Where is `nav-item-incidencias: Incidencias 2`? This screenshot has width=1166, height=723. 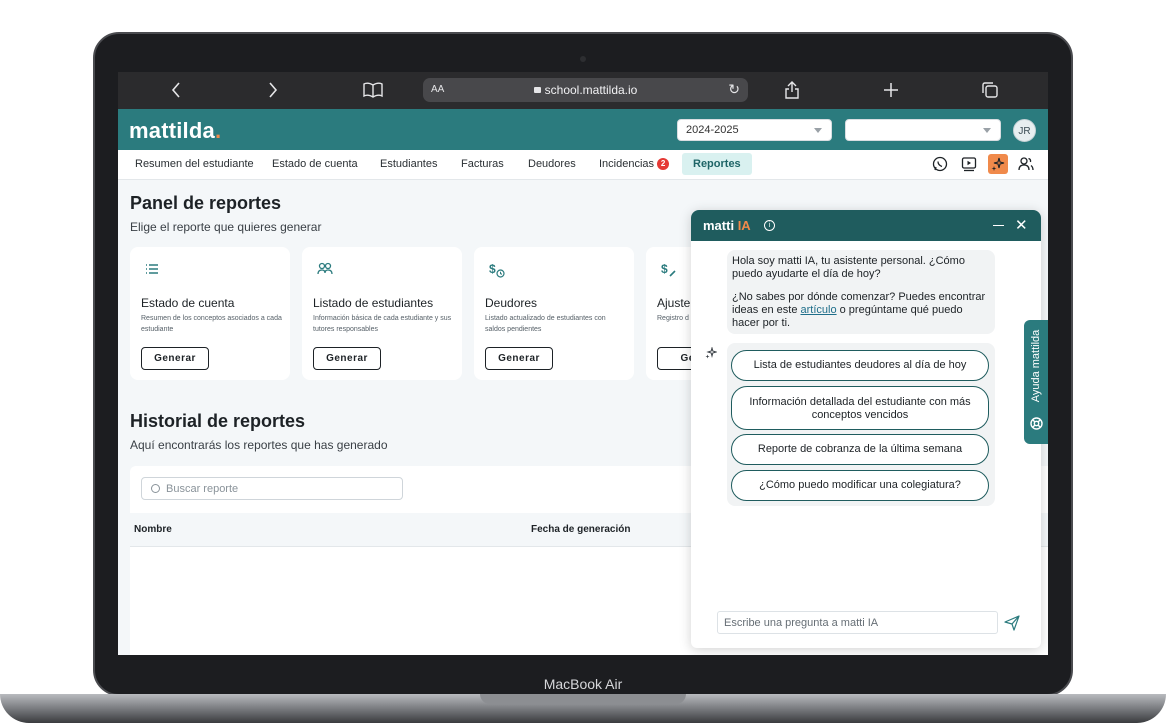
nav-item-incidencias: Incidencias 2 is located at coordinates (634, 164).